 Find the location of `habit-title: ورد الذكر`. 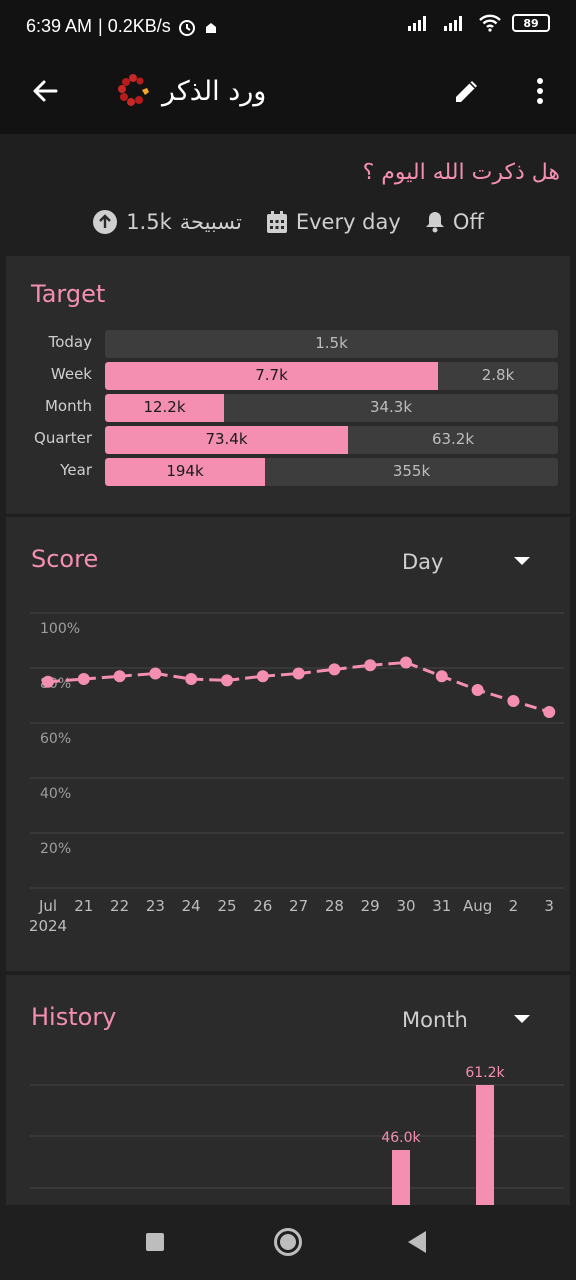

habit-title: ورد الذكر is located at coordinates (191, 91).